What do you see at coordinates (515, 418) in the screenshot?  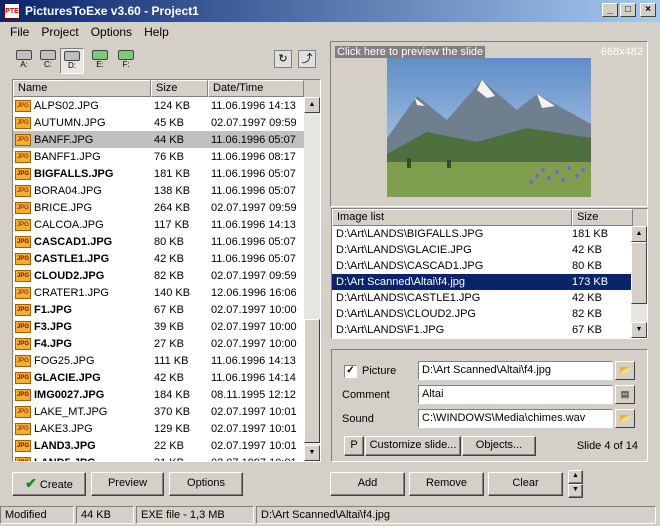 I see `sound-field: C:\WINDOWS\Media\chimes.wav` at bounding box center [515, 418].